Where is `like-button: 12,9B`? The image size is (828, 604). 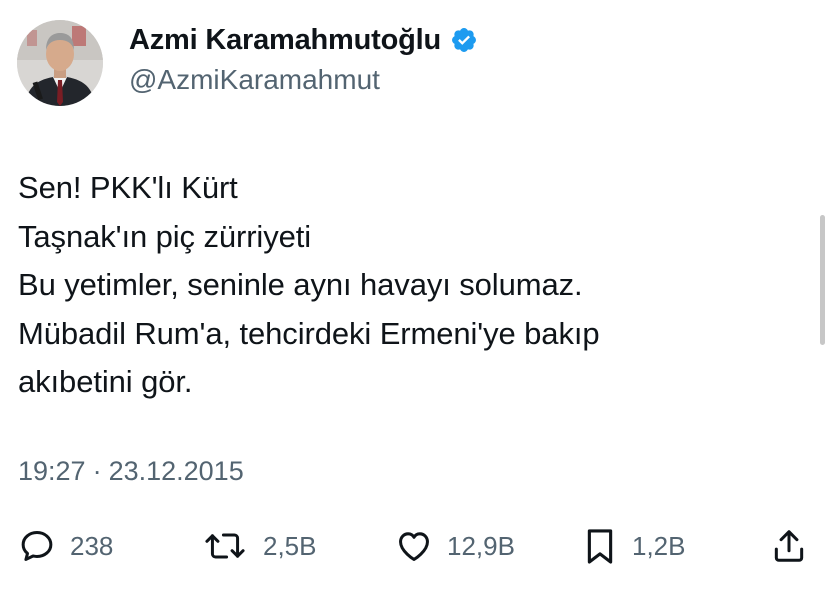 like-button: 12,9B is located at coordinates (455, 546).